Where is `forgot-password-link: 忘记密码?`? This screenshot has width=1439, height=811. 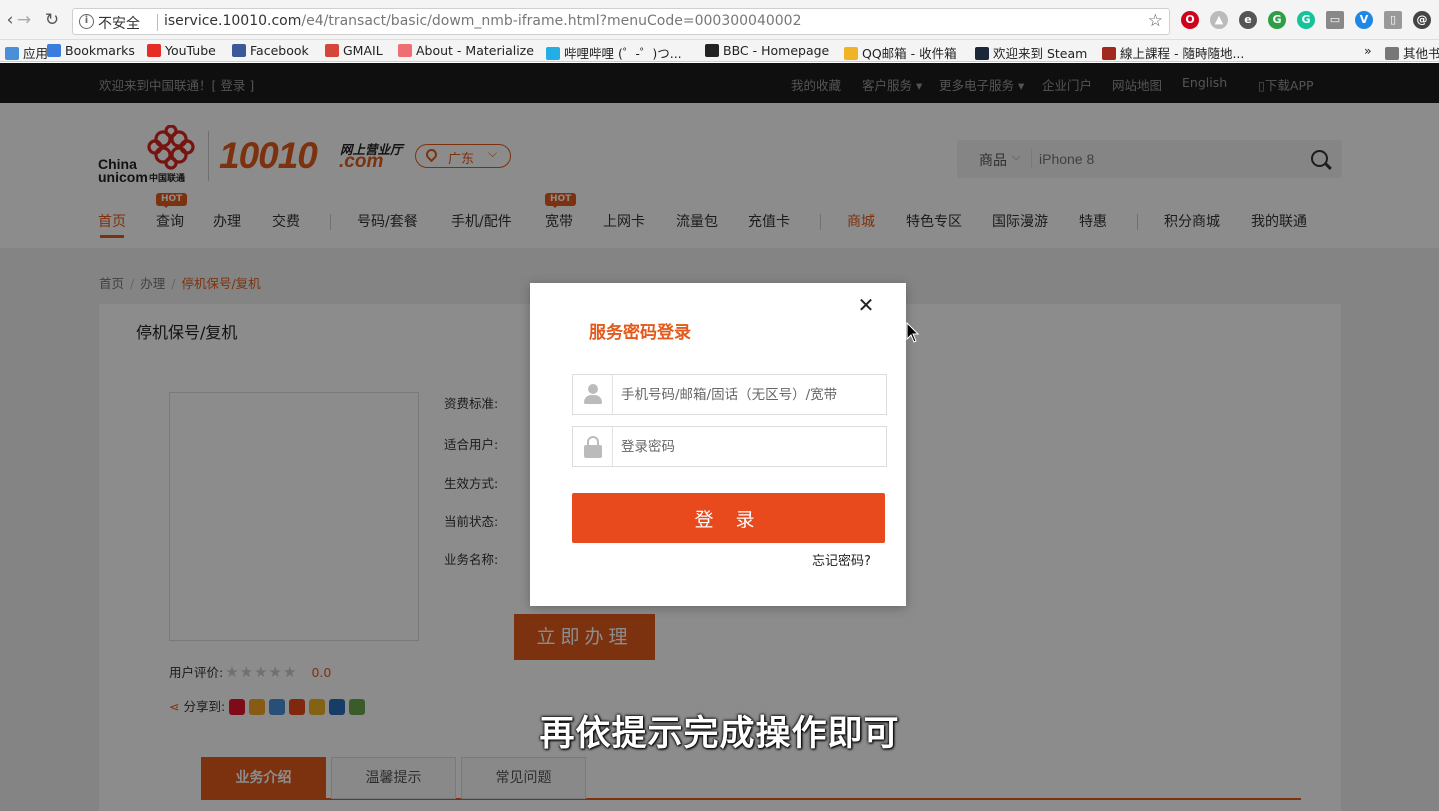 forgot-password-link: 忘记密码? is located at coordinates (841, 559).